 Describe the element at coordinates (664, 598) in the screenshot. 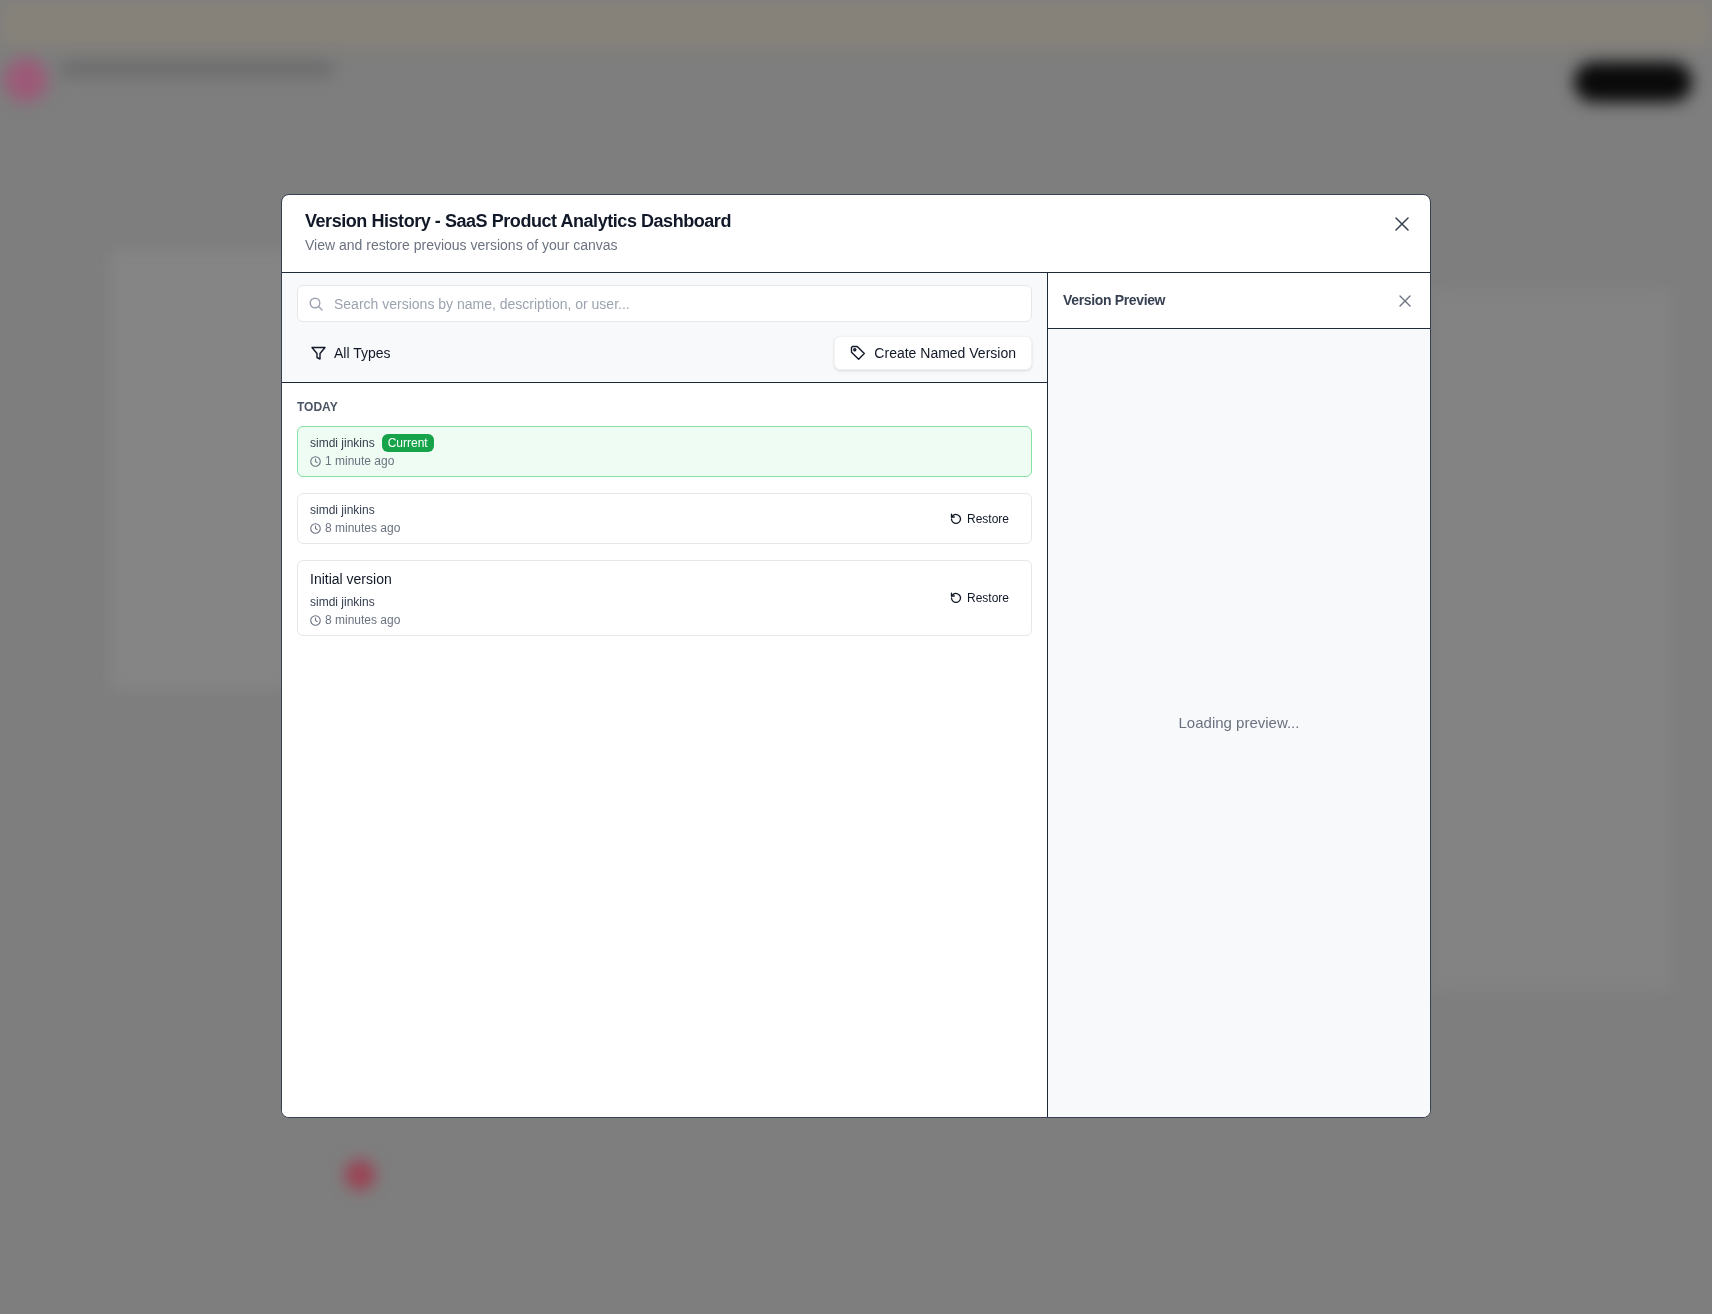

I see `version-card: Initial version simdi jinkins 8 minutes ago Restore` at that location.